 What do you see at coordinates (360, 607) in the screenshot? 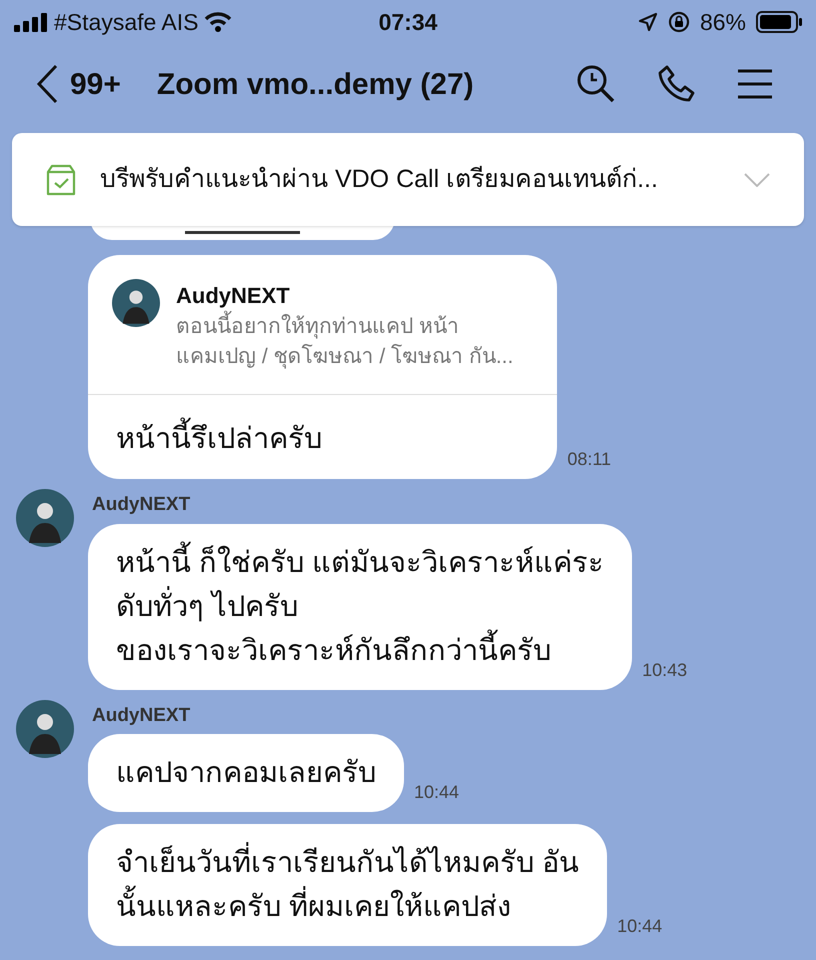
I see `message-text: หน้านี้ ก็ใช่ครับ แต่มันจะวิเคราะห์แค่ระ ดับทั่วๆ ไปครับ ของเราจะวิเคราะห์กันลึกกว่านี้ครับ` at bounding box center [360, 607].